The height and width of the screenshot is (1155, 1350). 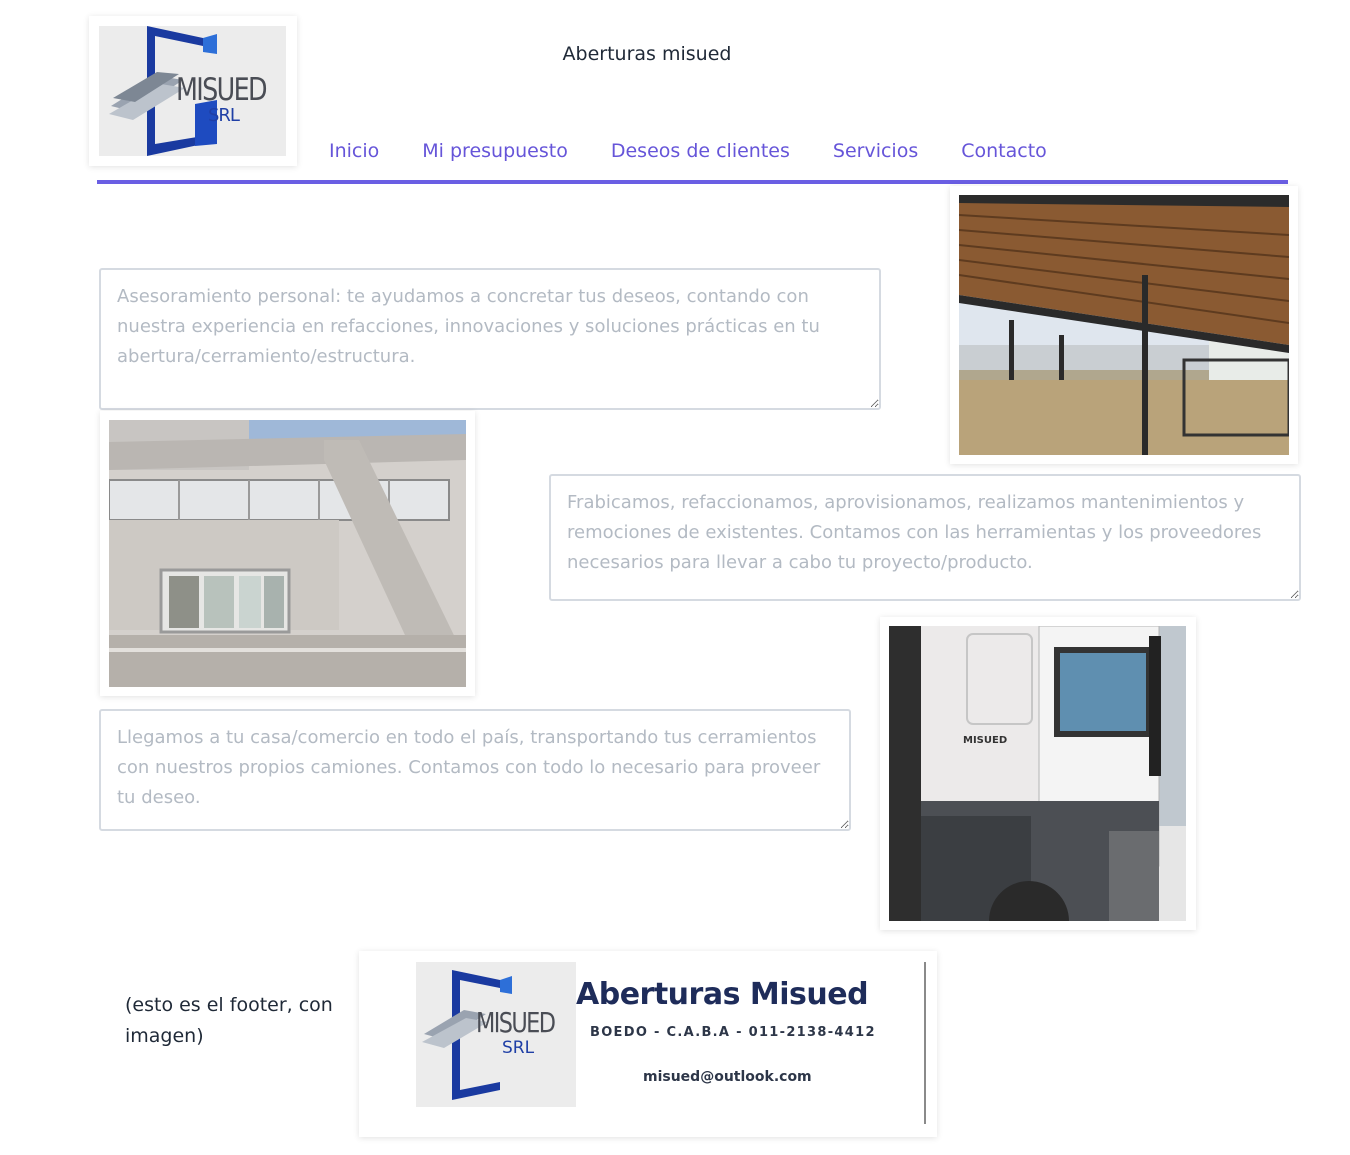 I want to click on advice-textarea, so click(x=490, y=339).